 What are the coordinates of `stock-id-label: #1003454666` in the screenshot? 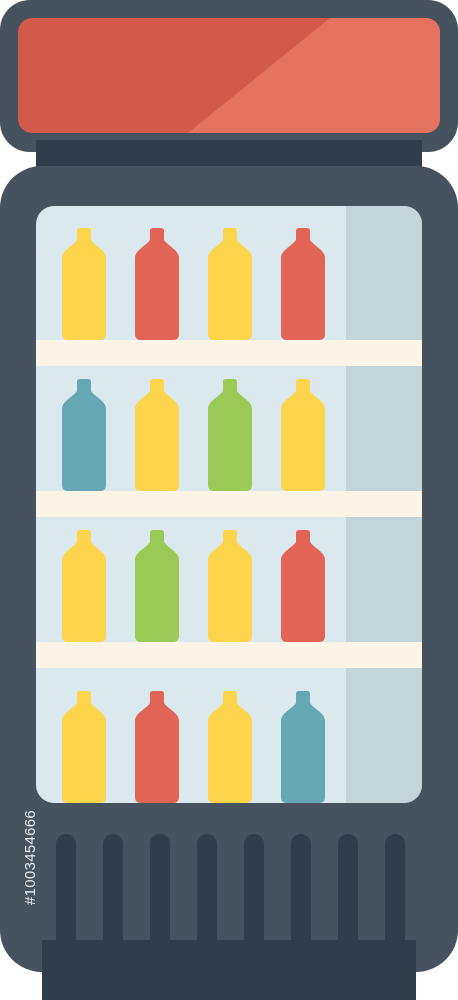 It's located at (30, 857).